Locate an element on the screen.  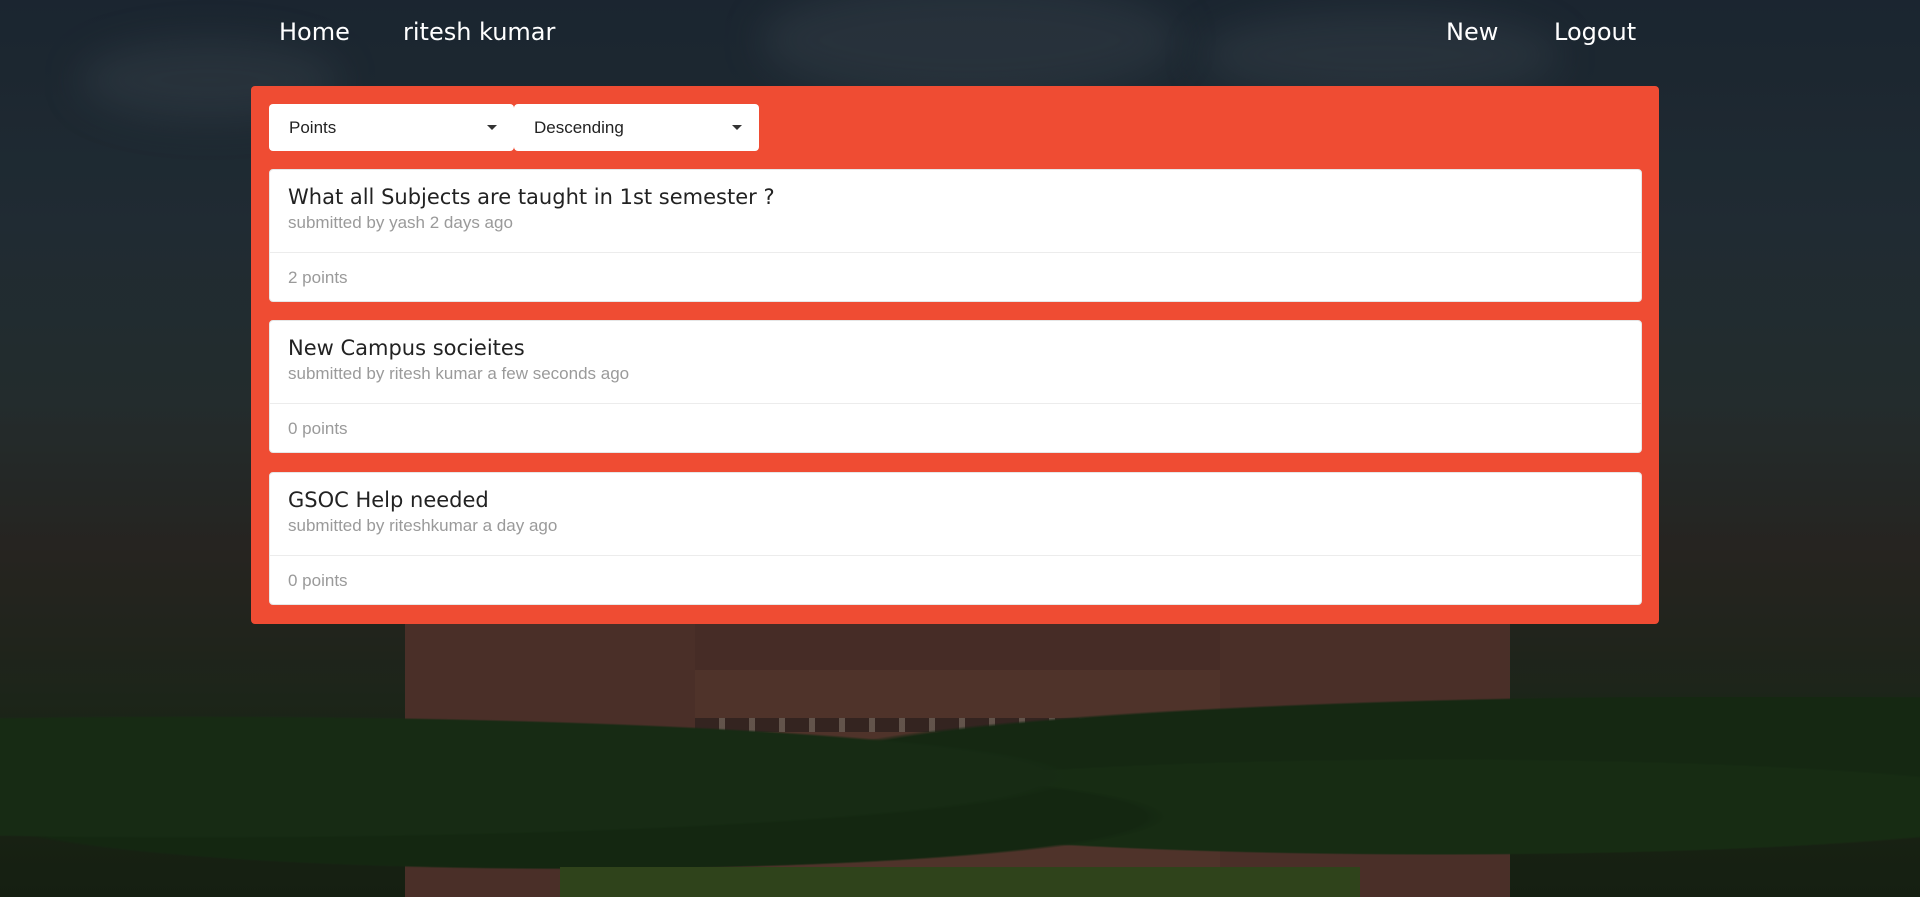
post-title: GSOC Help needed is located at coordinates (388, 500).